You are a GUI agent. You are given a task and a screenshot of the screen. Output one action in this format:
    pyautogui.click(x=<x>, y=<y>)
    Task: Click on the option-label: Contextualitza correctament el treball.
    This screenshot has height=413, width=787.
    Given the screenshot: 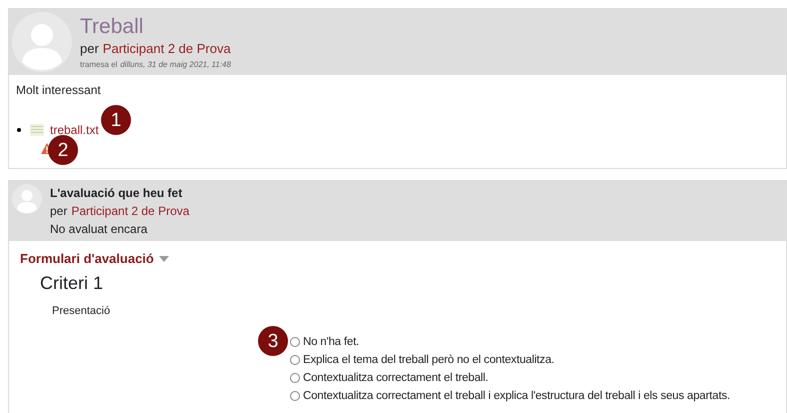 What is the action you would take?
    pyautogui.click(x=395, y=378)
    